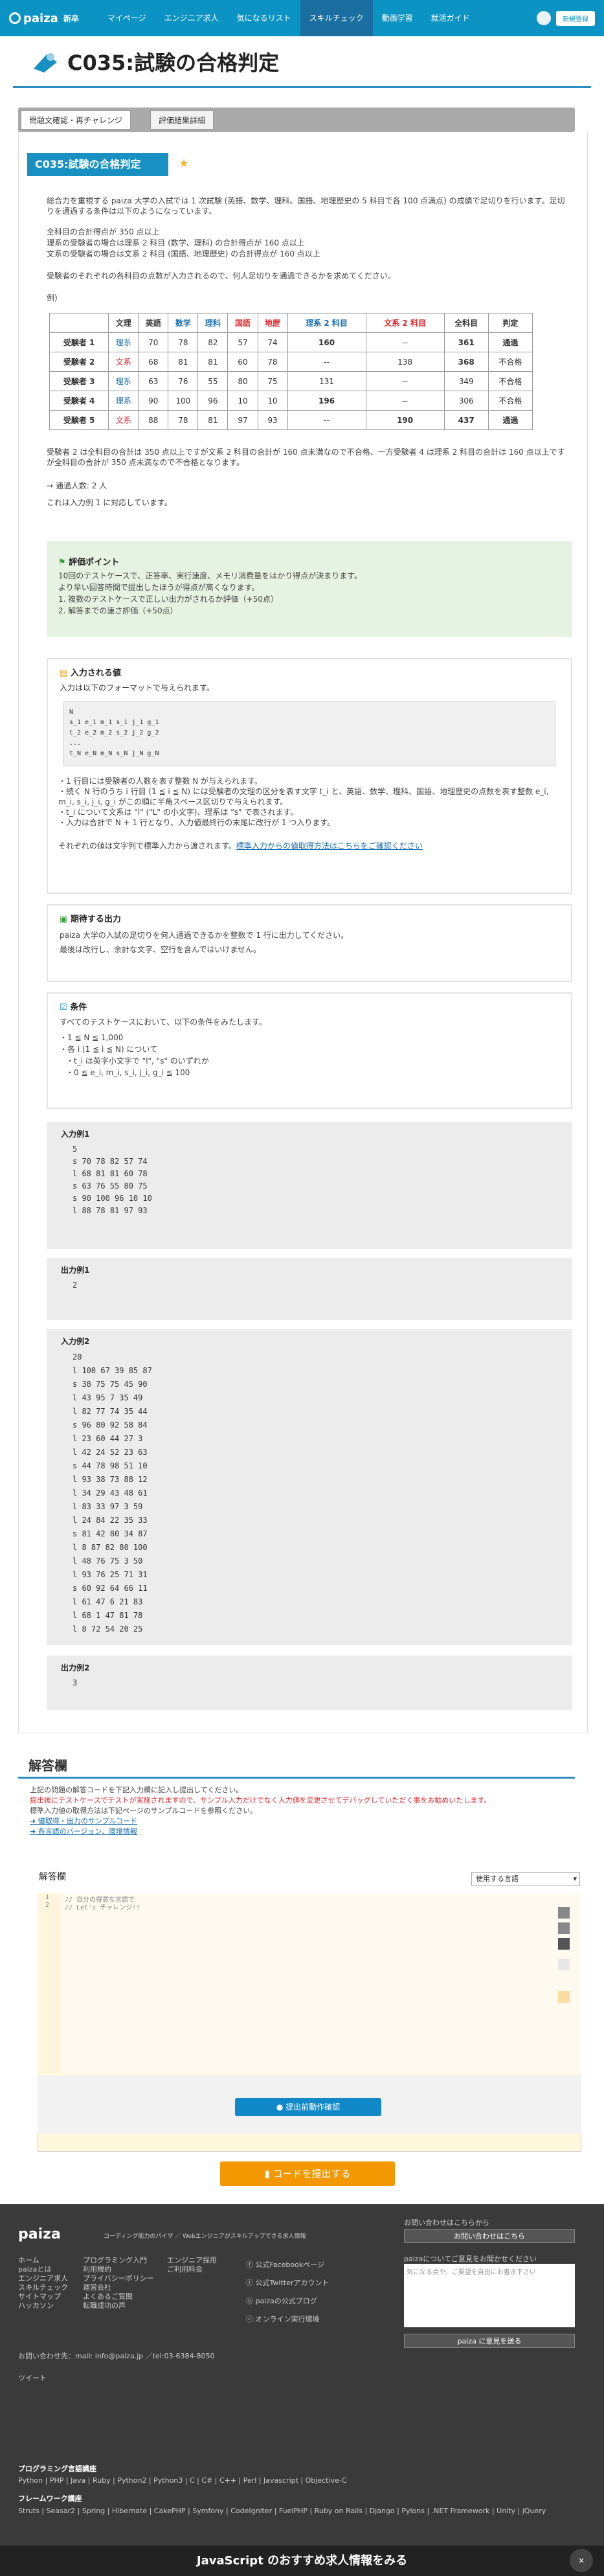  Describe the element at coordinates (44, 19) in the screenshot. I see `paiza-logo: paiza 新卒` at that location.